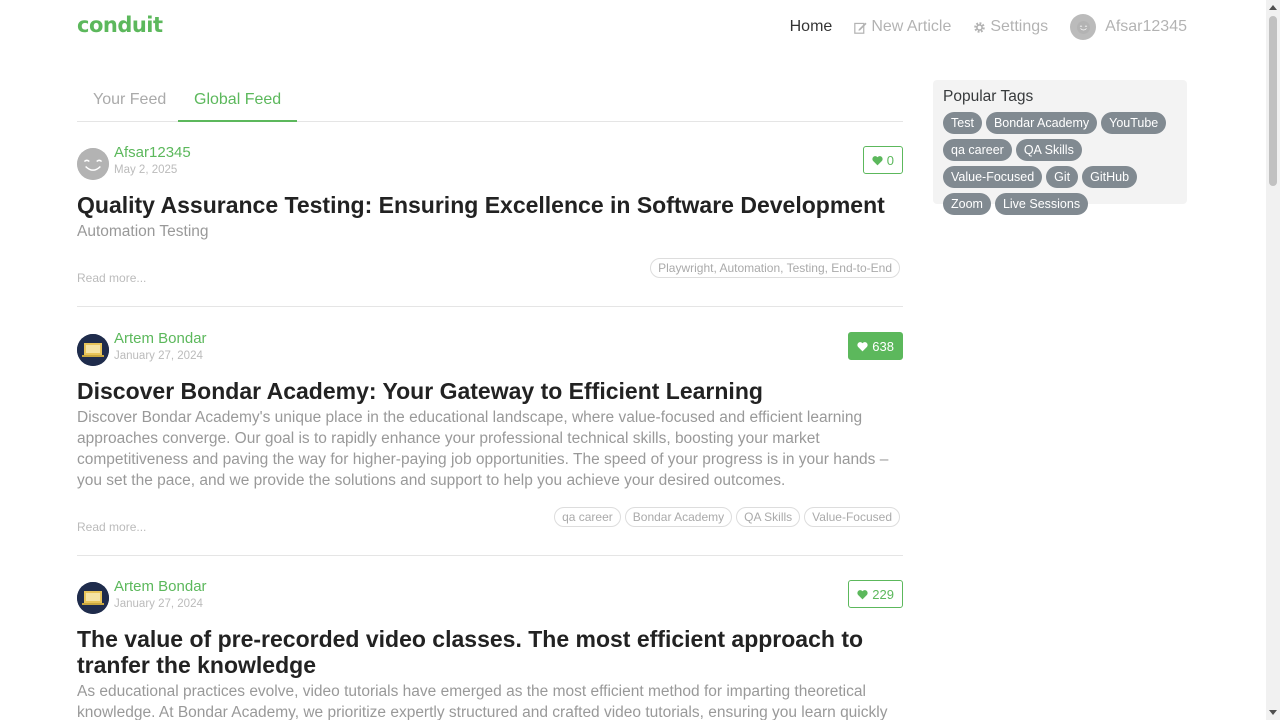 Image resolution: width=1280 pixels, height=720 pixels. What do you see at coordinates (962, 123) in the screenshot?
I see `popular-tag: Test` at bounding box center [962, 123].